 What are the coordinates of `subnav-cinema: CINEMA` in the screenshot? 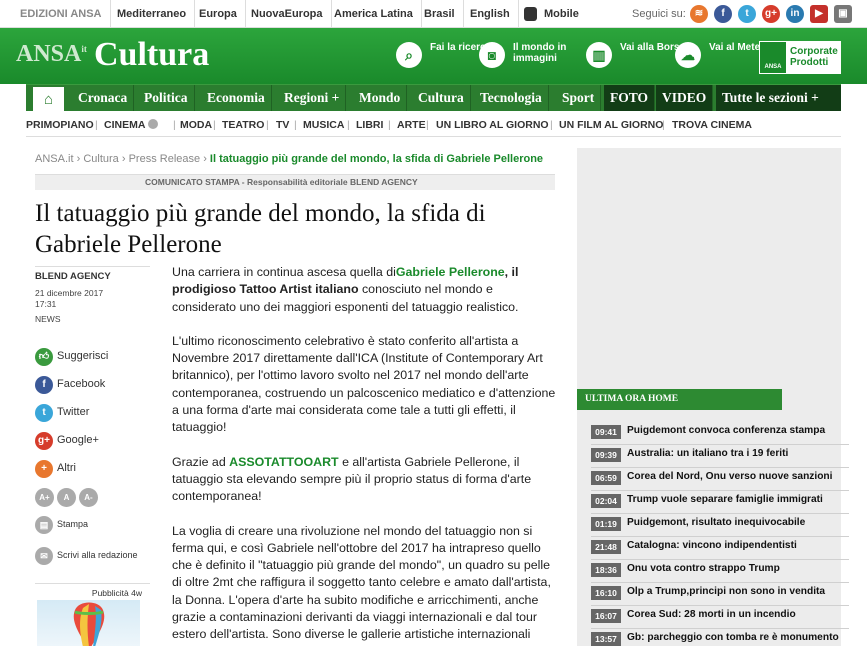 It's located at (131, 125).